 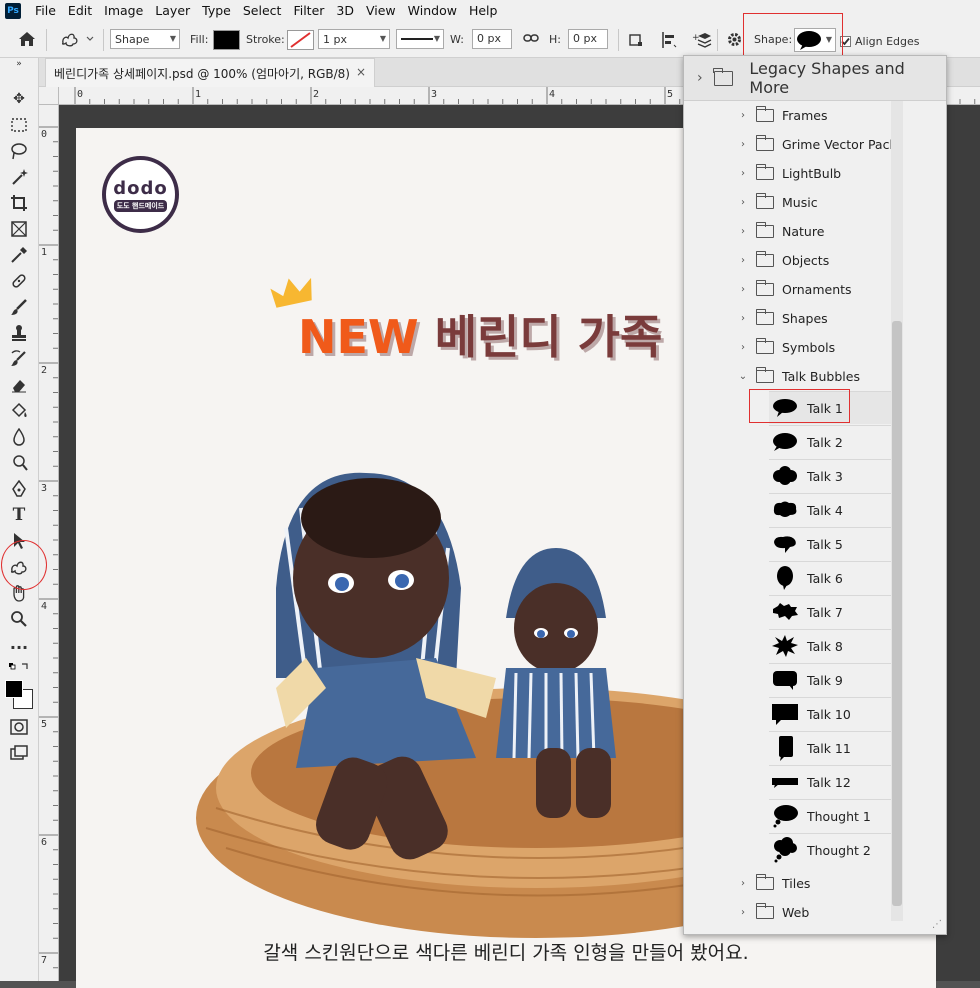 I want to click on shape-talk-3: Talk 3, so click(x=835, y=475).